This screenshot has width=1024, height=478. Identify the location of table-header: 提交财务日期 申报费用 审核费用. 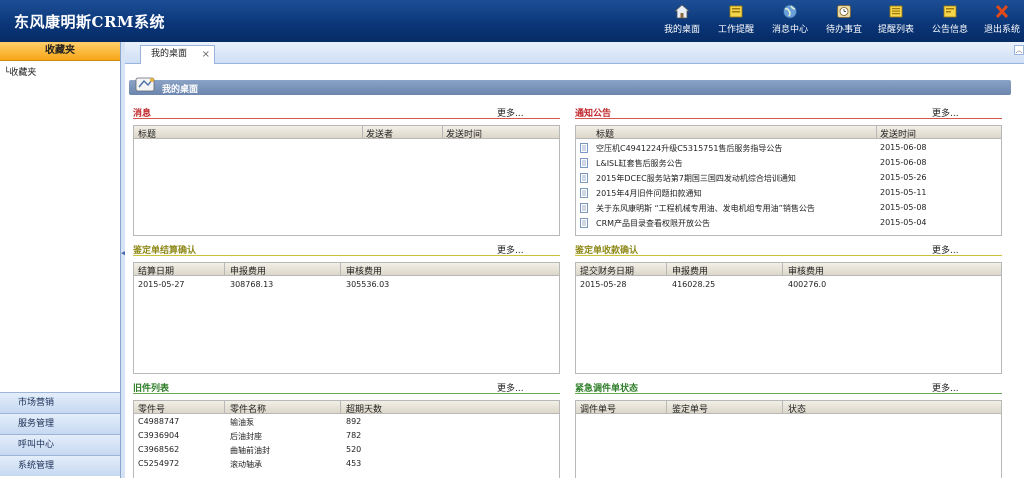
(788, 270).